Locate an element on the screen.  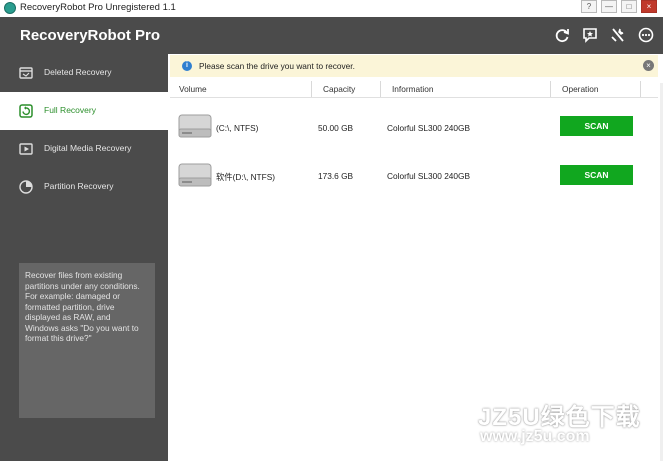
description-line: displayed as RAW, and is located at coordinates (68, 317).